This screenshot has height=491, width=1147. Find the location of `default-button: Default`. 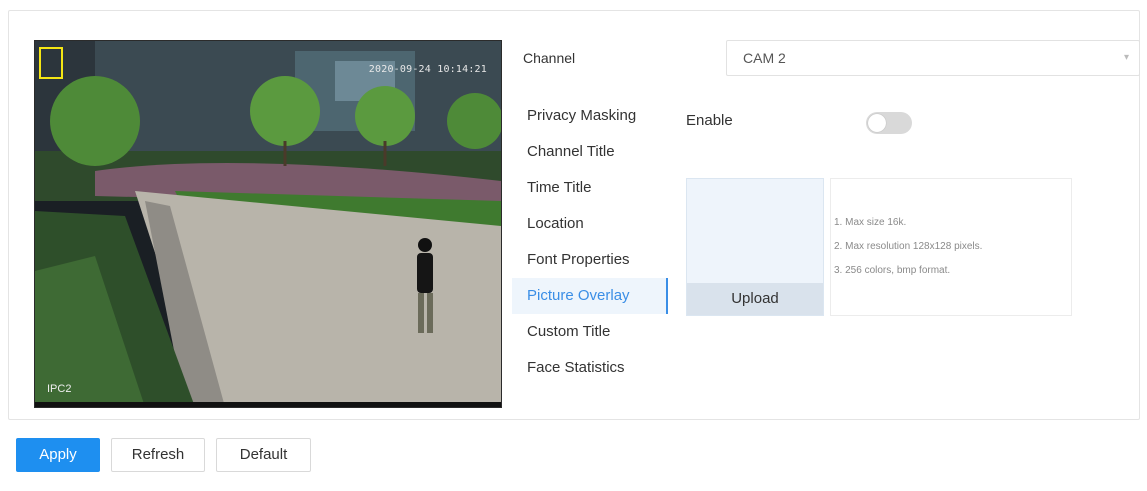

default-button: Default is located at coordinates (263, 455).